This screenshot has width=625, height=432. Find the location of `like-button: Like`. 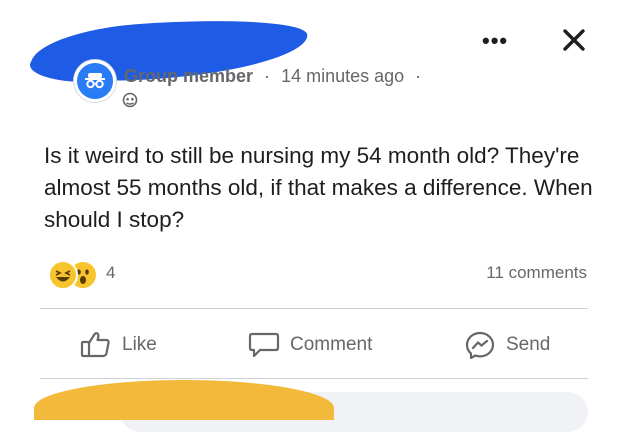

like-button: Like is located at coordinates (118, 345).